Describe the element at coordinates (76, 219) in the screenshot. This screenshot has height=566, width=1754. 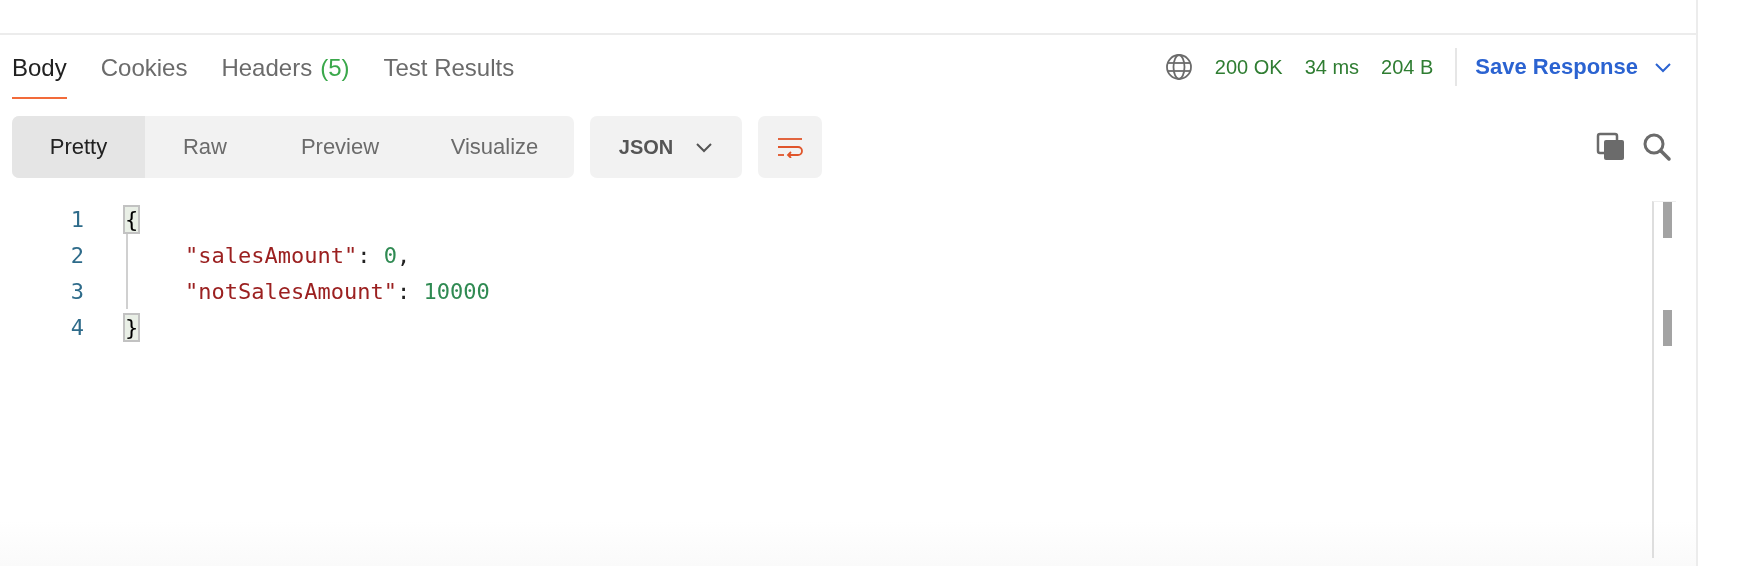
I see `line-number: 1` at that location.